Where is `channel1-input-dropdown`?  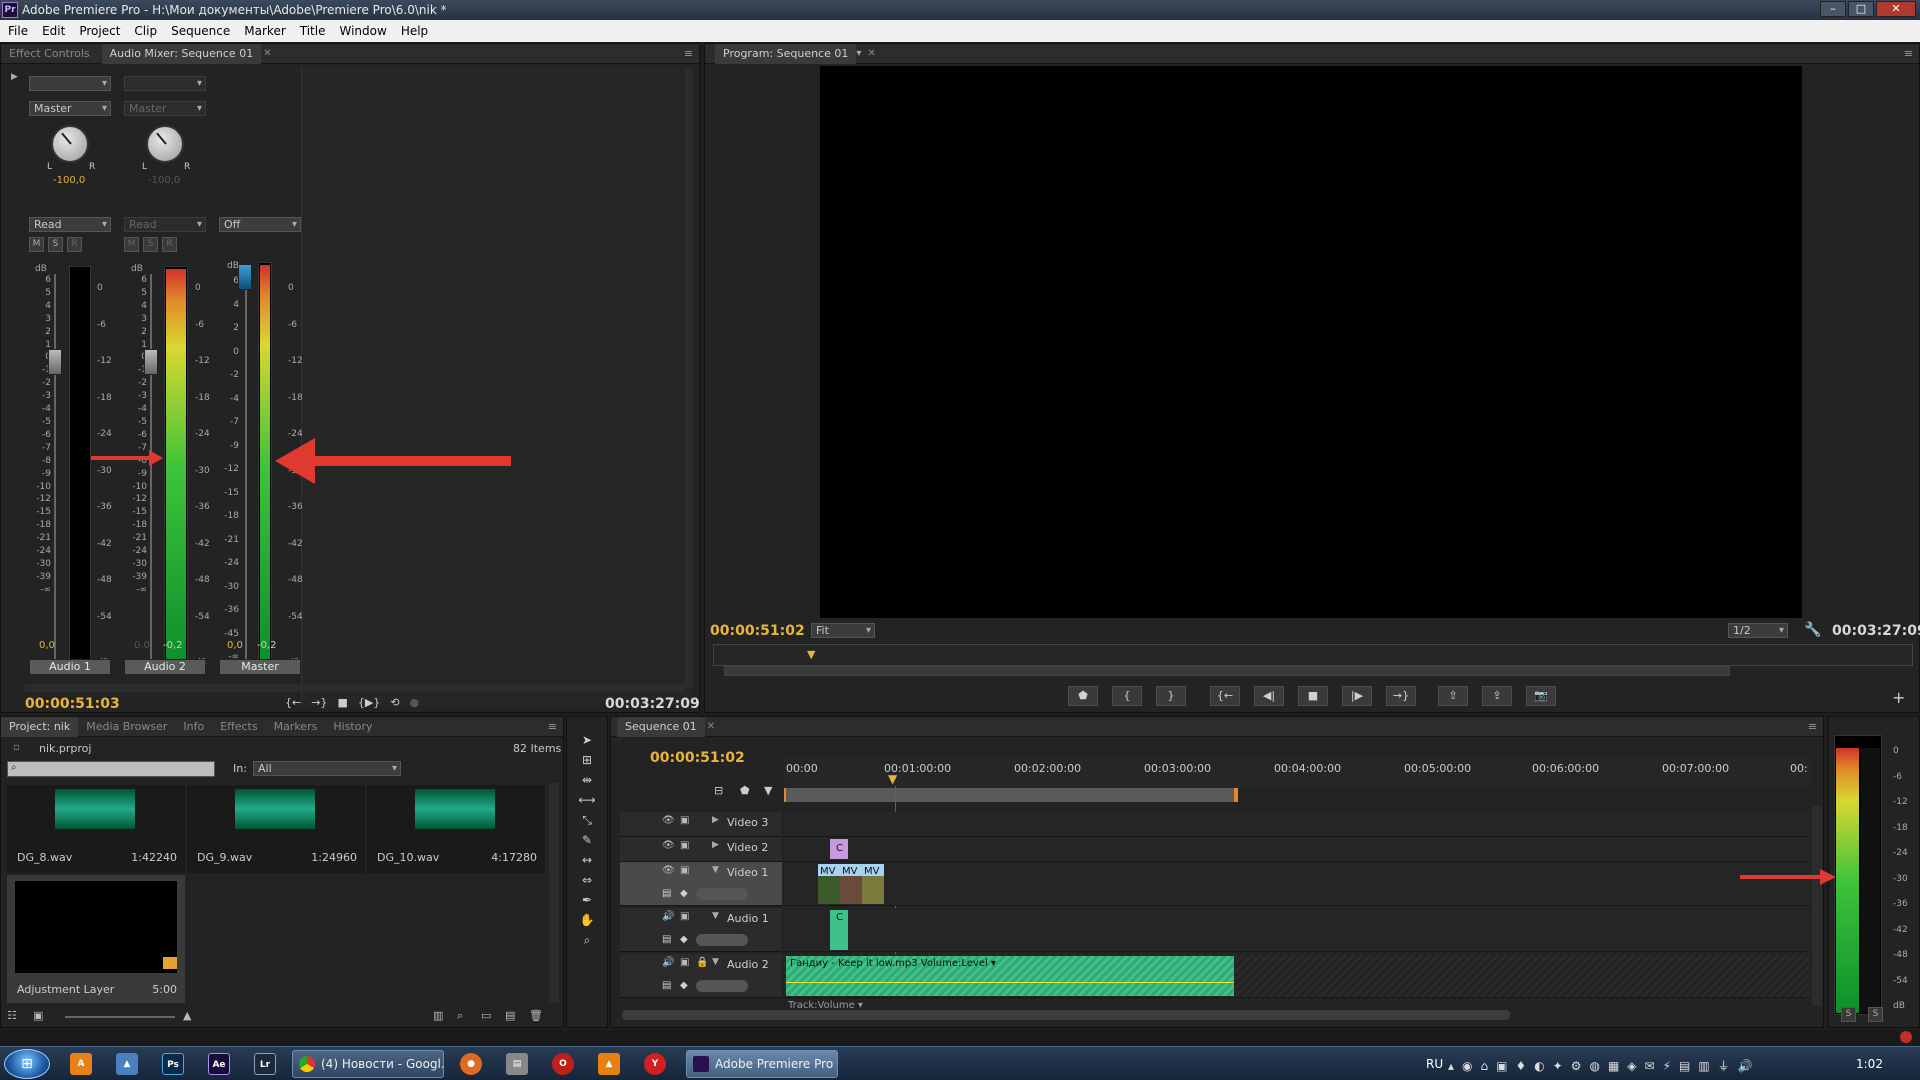 channel1-input-dropdown is located at coordinates (70, 83).